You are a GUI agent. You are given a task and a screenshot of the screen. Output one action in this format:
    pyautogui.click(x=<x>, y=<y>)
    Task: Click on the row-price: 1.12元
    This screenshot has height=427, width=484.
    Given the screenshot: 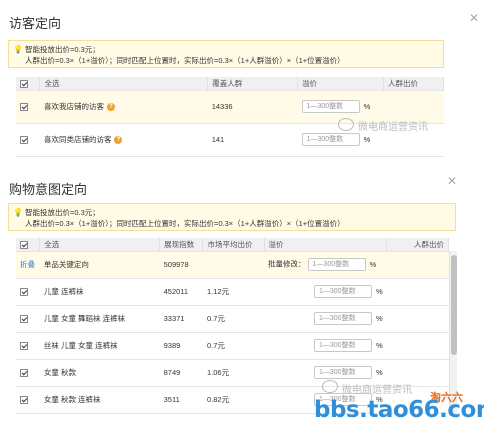 What is the action you would take?
    pyautogui.click(x=233, y=292)
    